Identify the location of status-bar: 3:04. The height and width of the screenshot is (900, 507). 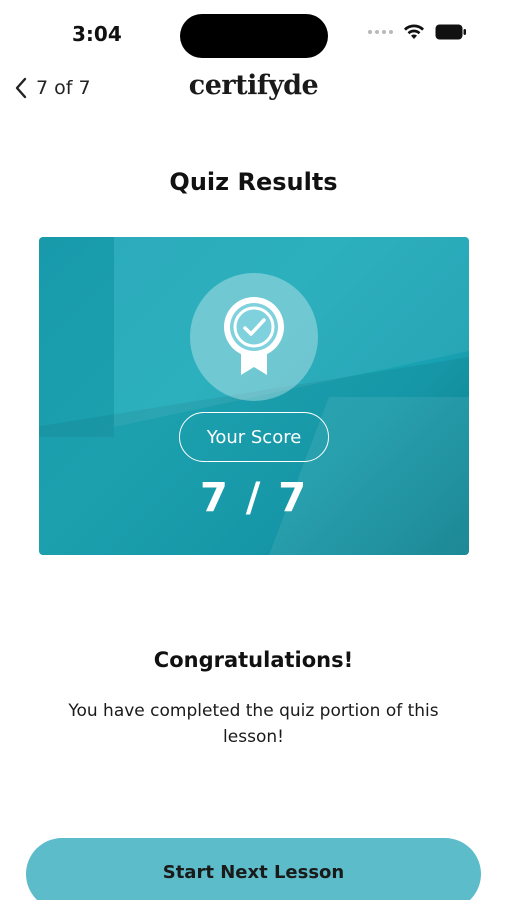
(253, 35).